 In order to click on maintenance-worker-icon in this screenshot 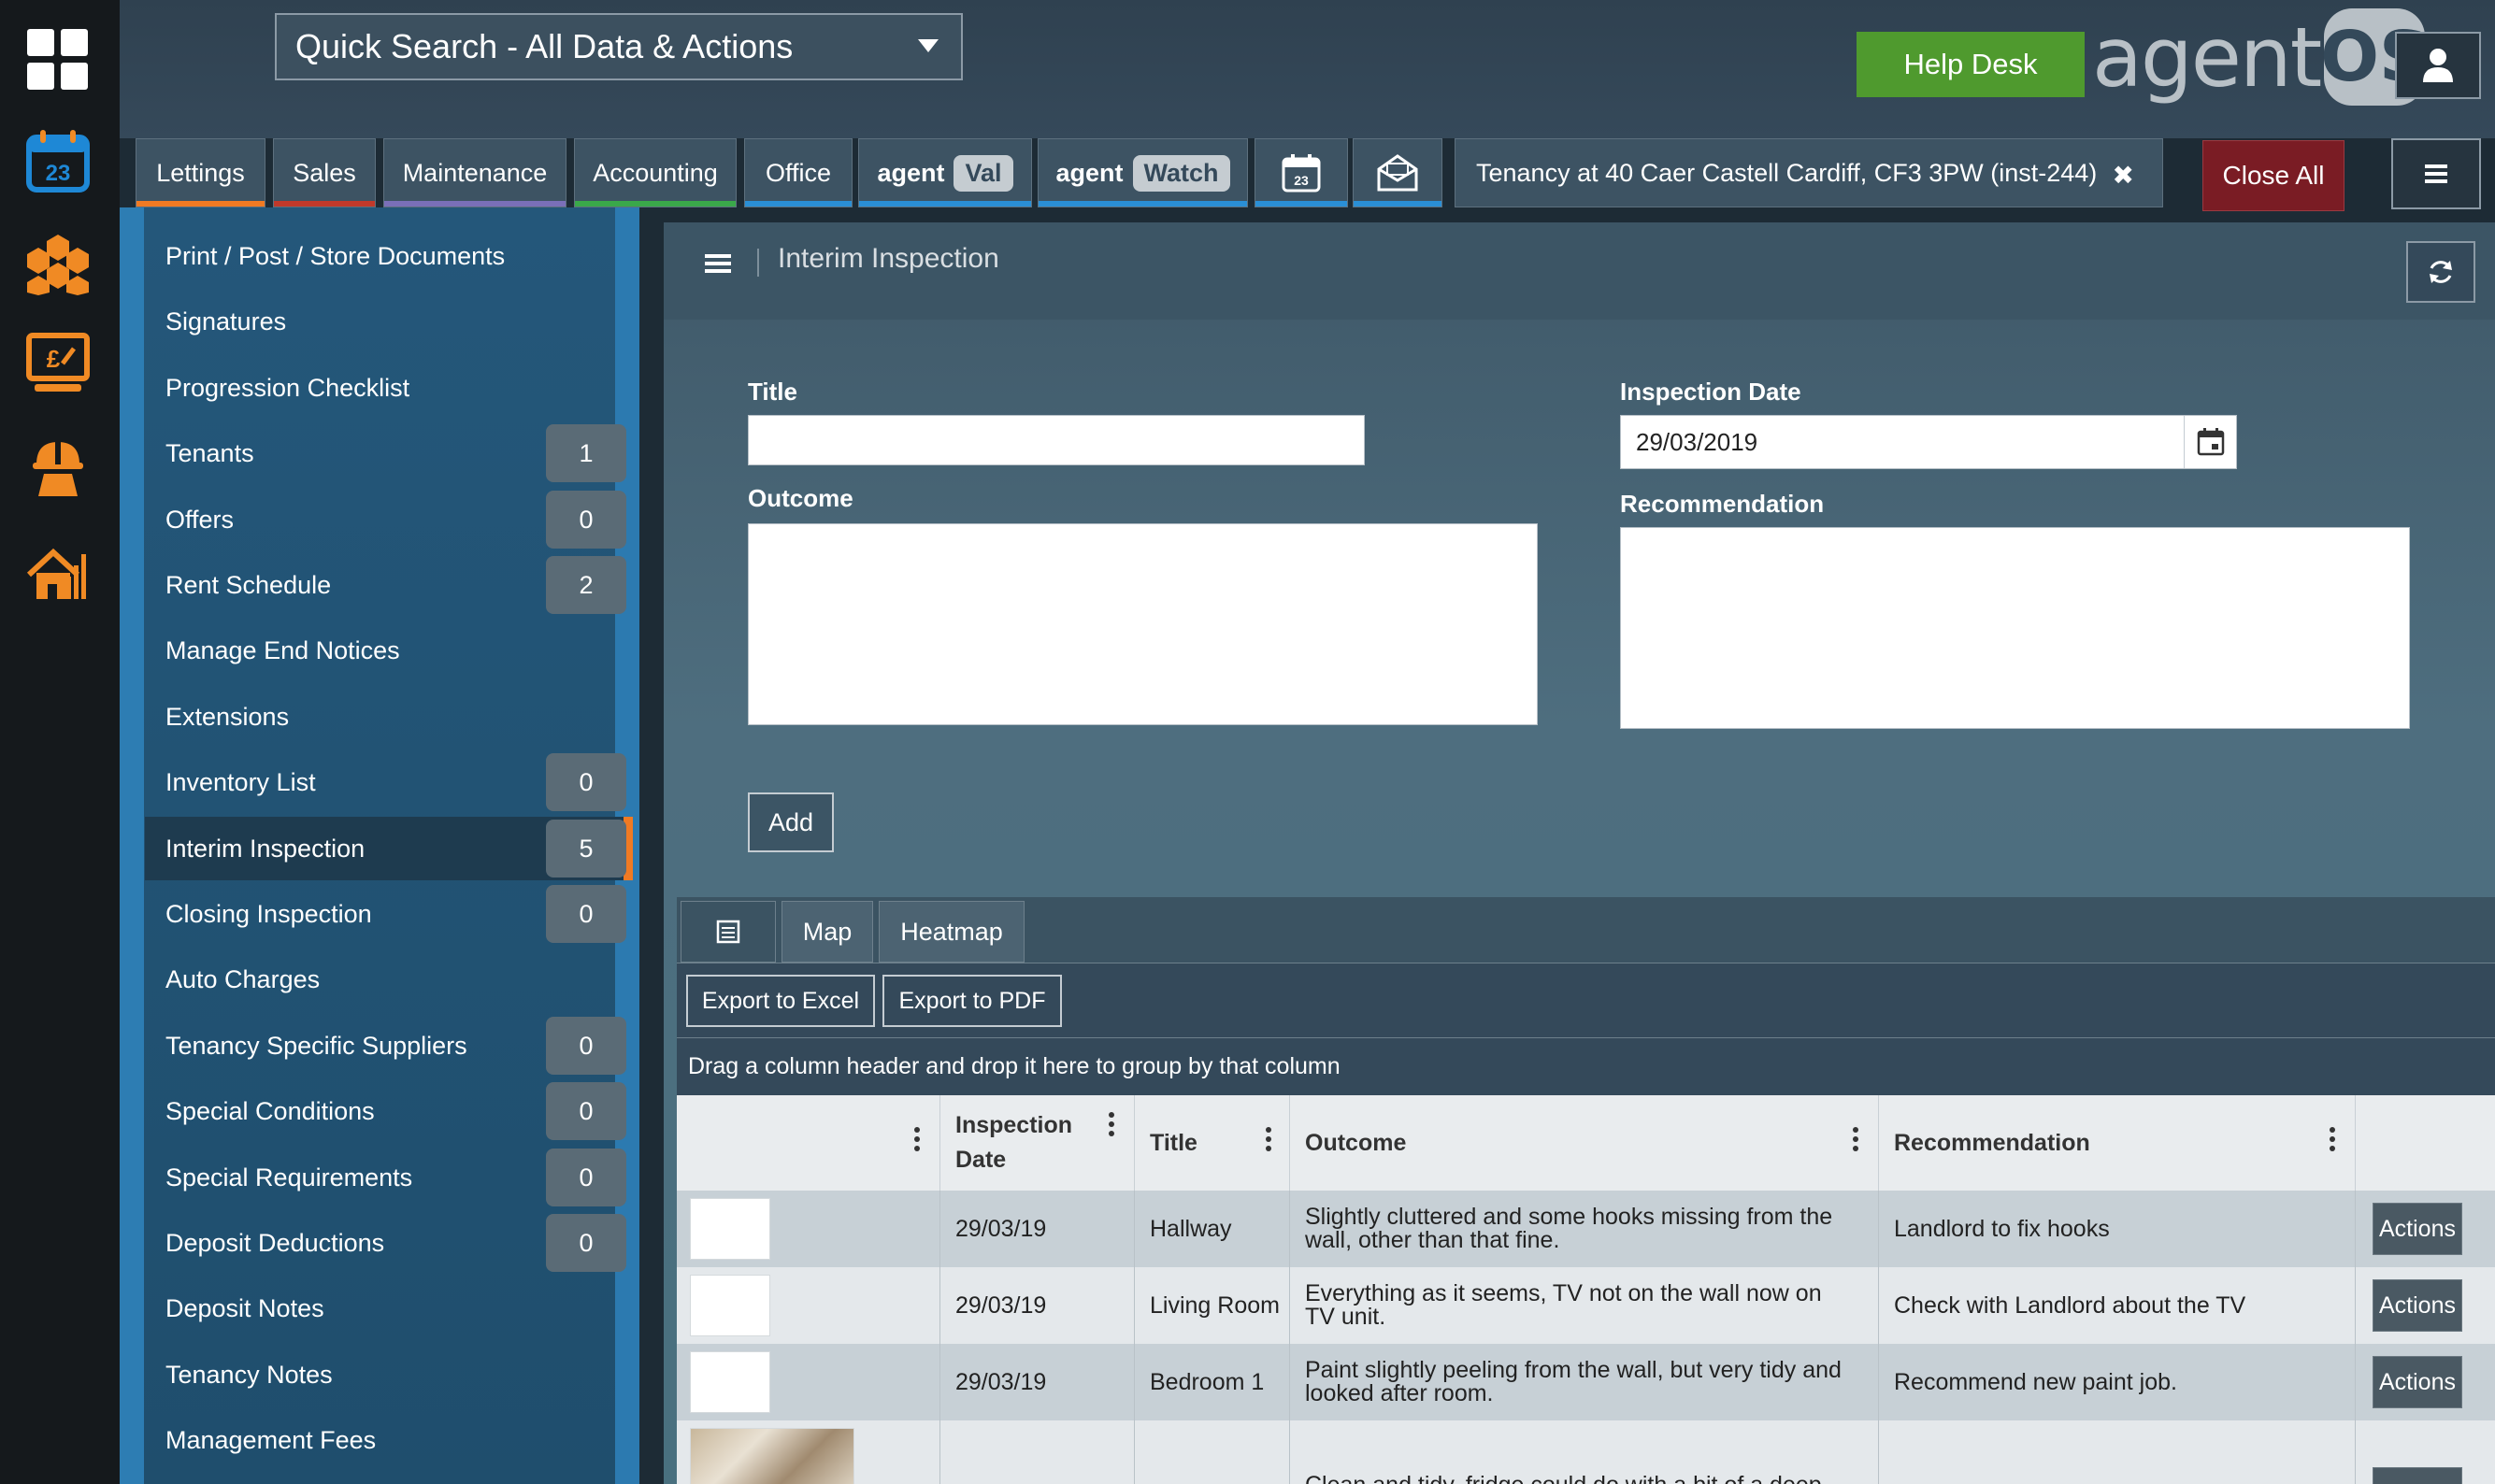, I will do `click(58, 467)`.